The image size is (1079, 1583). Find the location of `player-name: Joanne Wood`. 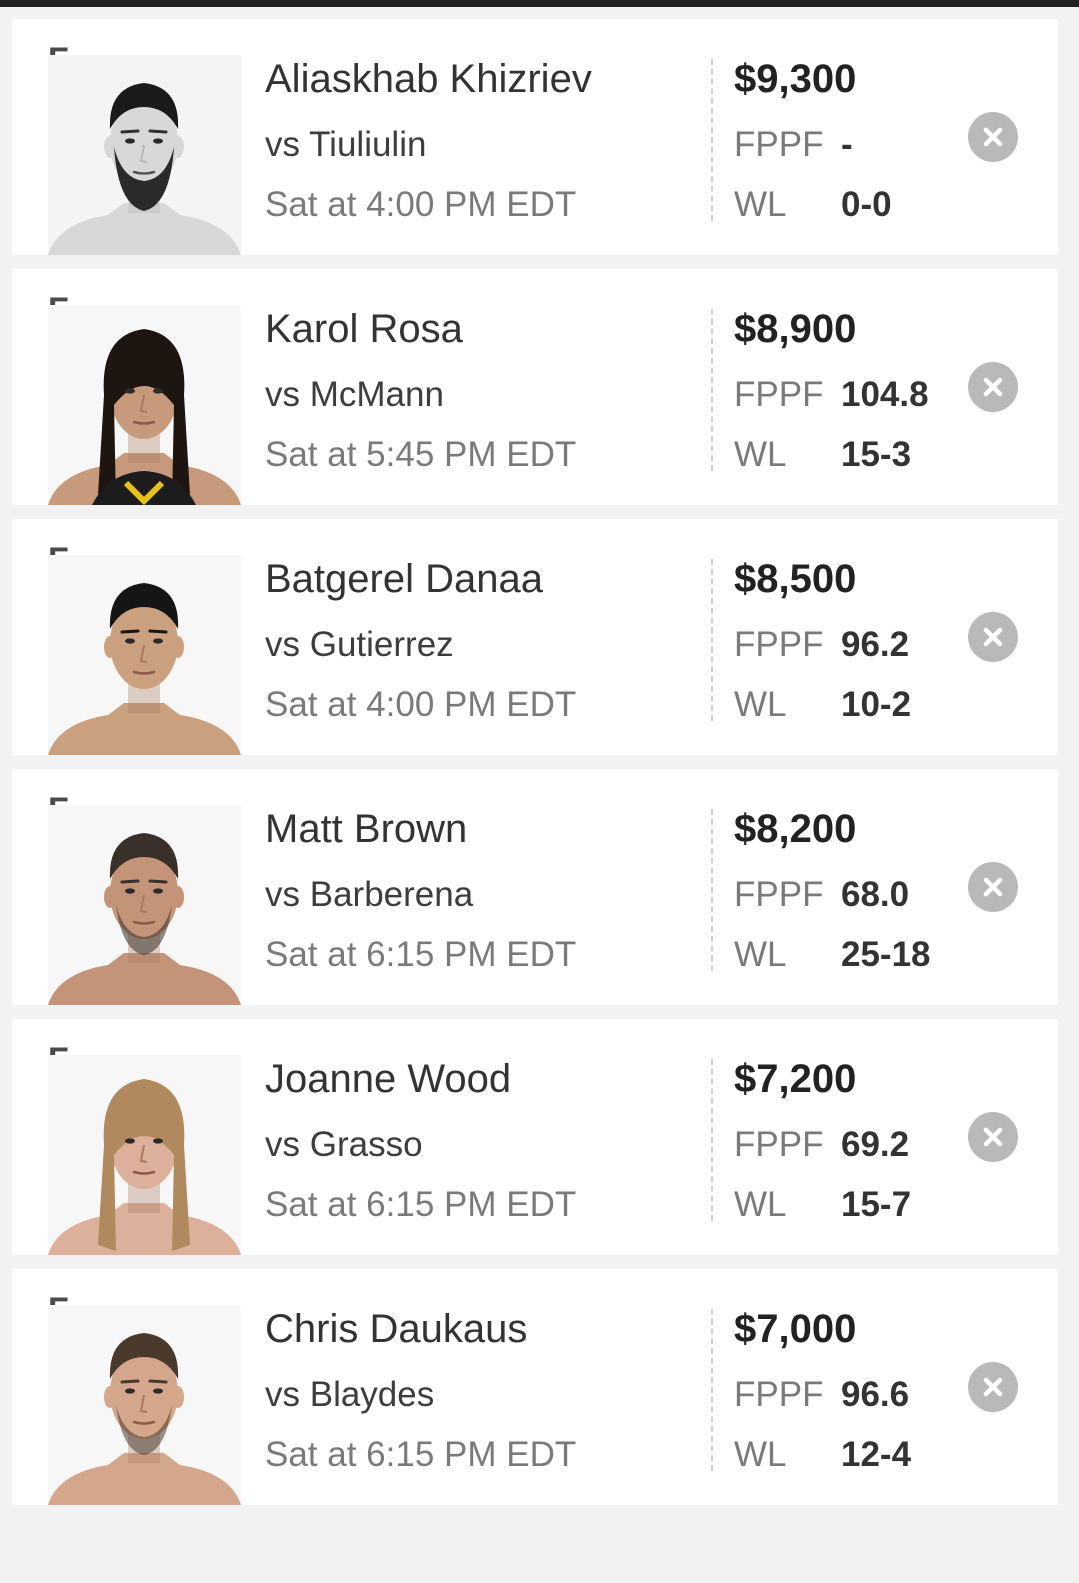

player-name: Joanne Wood is located at coordinates (388, 1079).